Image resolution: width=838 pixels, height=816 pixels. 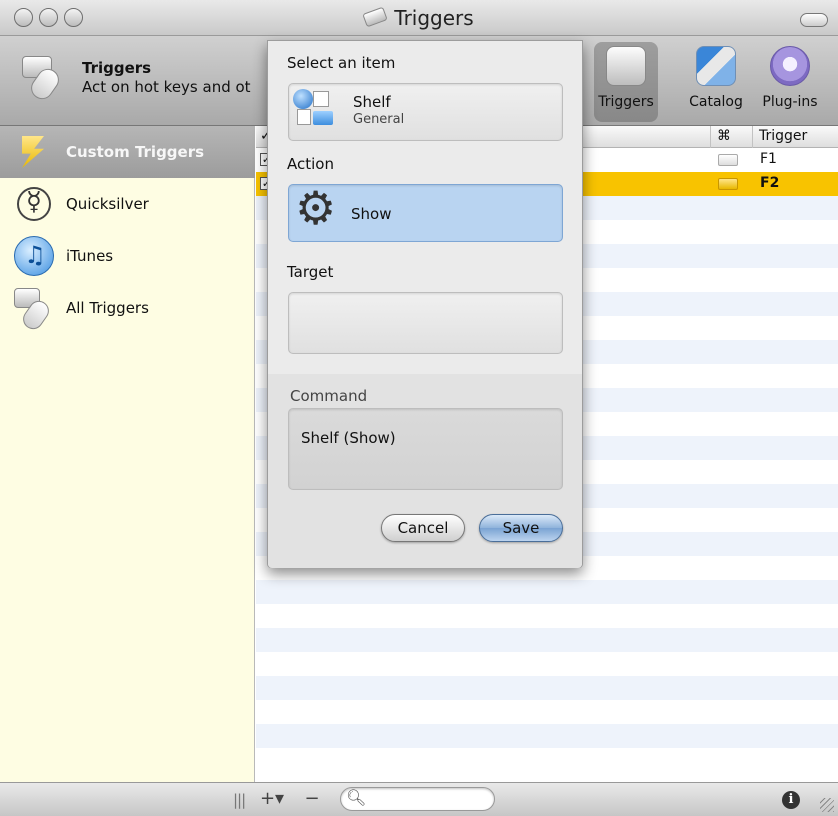 What do you see at coordinates (127, 308) in the screenshot?
I see `sidebar-item-all-triggers: All Triggers` at bounding box center [127, 308].